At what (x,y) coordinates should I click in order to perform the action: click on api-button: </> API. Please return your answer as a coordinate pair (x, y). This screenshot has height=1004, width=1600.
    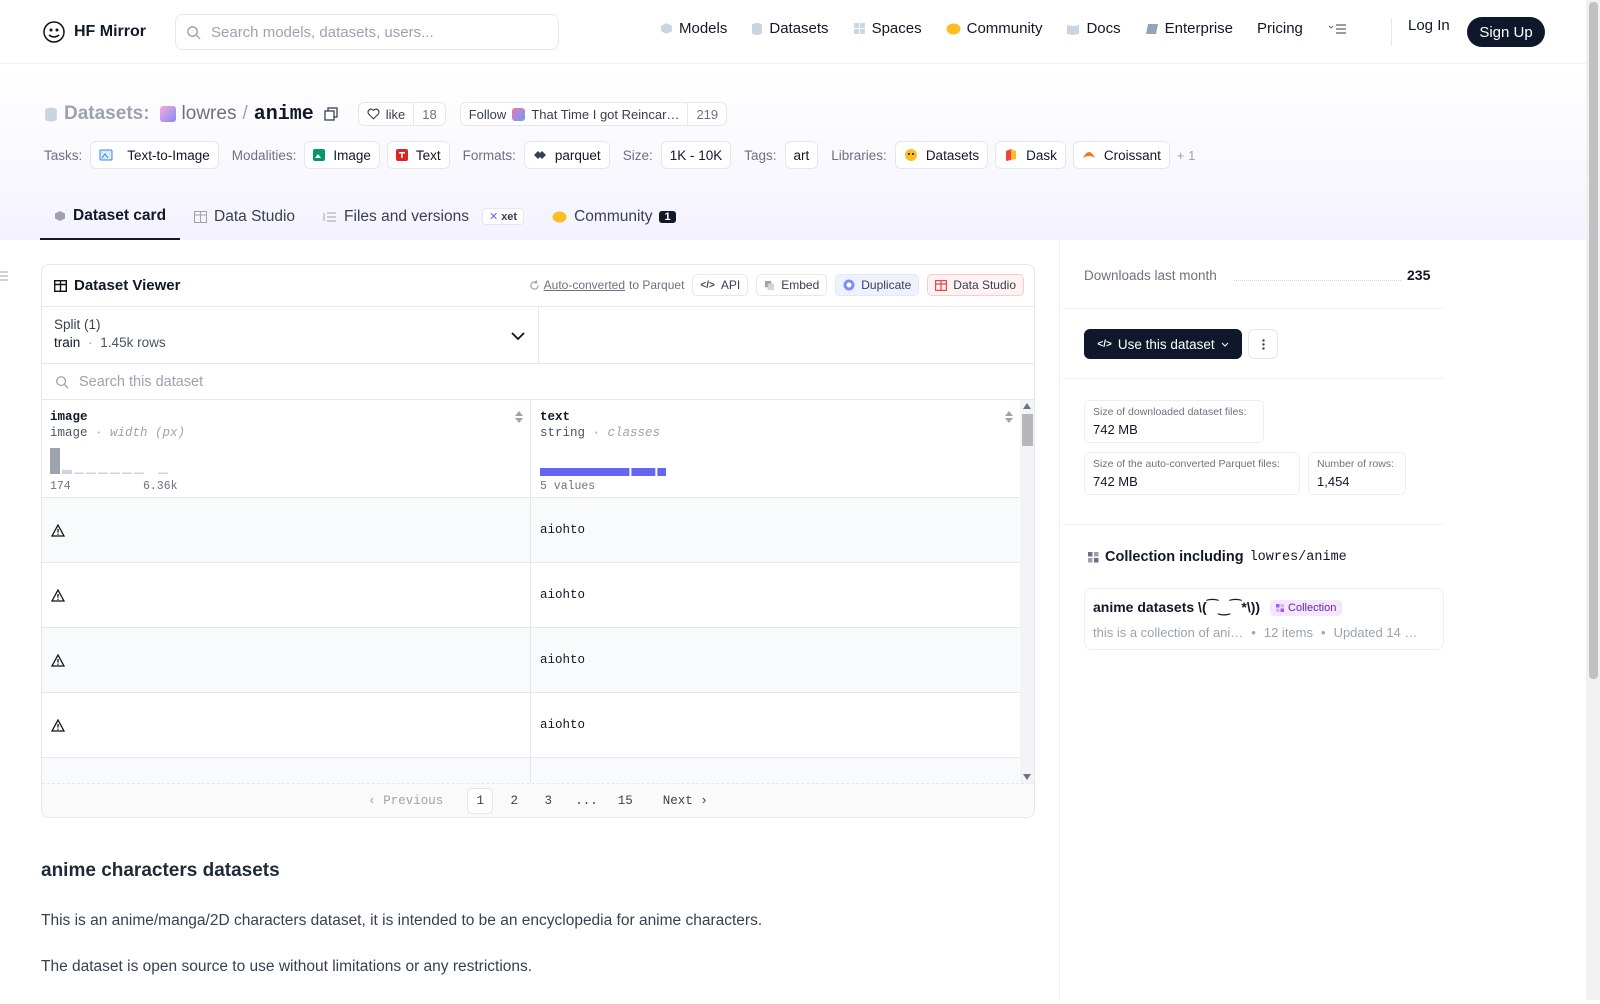
    Looking at the image, I should click on (720, 285).